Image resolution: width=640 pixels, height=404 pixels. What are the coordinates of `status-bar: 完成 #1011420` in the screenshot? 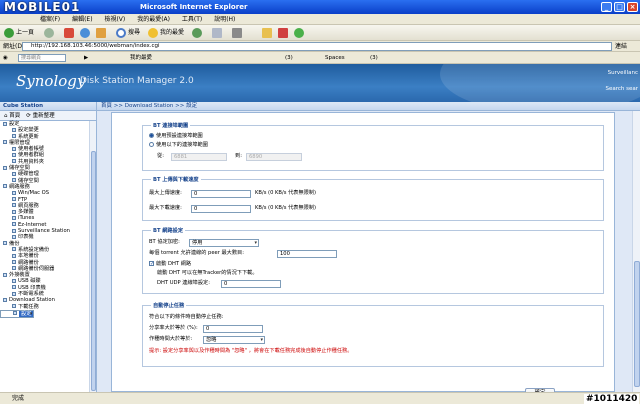 It's located at (320, 398).